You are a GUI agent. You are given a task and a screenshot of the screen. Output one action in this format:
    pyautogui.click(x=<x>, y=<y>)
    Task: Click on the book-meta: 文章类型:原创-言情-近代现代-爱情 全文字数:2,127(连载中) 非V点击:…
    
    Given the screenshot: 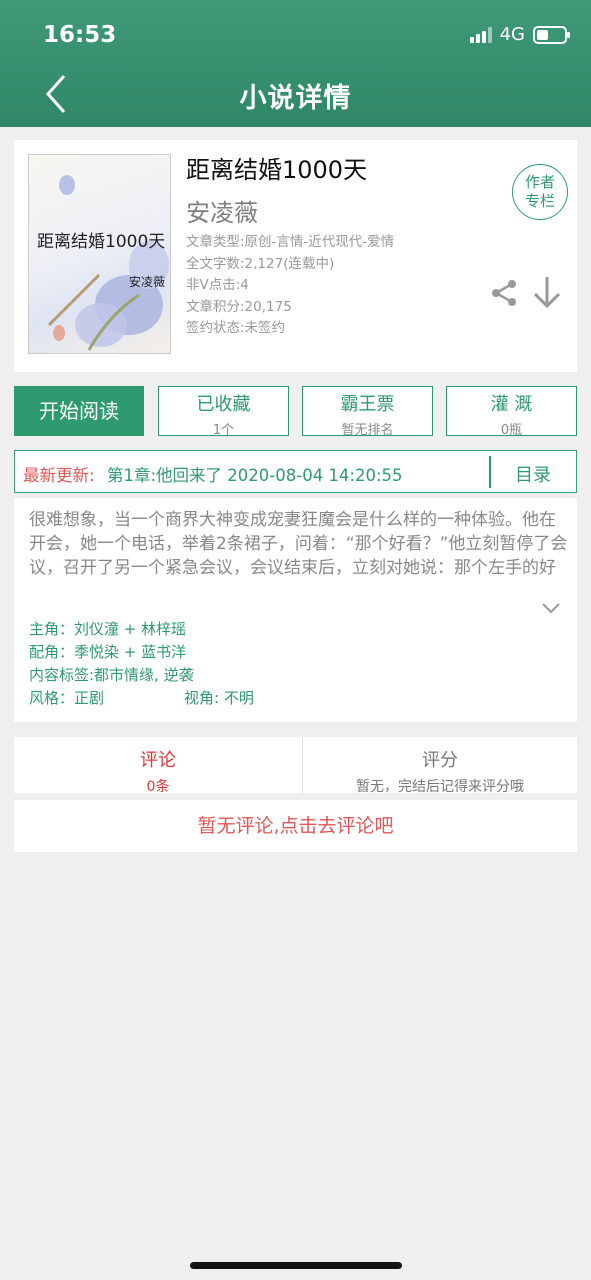 What is the action you would take?
    pyautogui.click(x=290, y=286)
    